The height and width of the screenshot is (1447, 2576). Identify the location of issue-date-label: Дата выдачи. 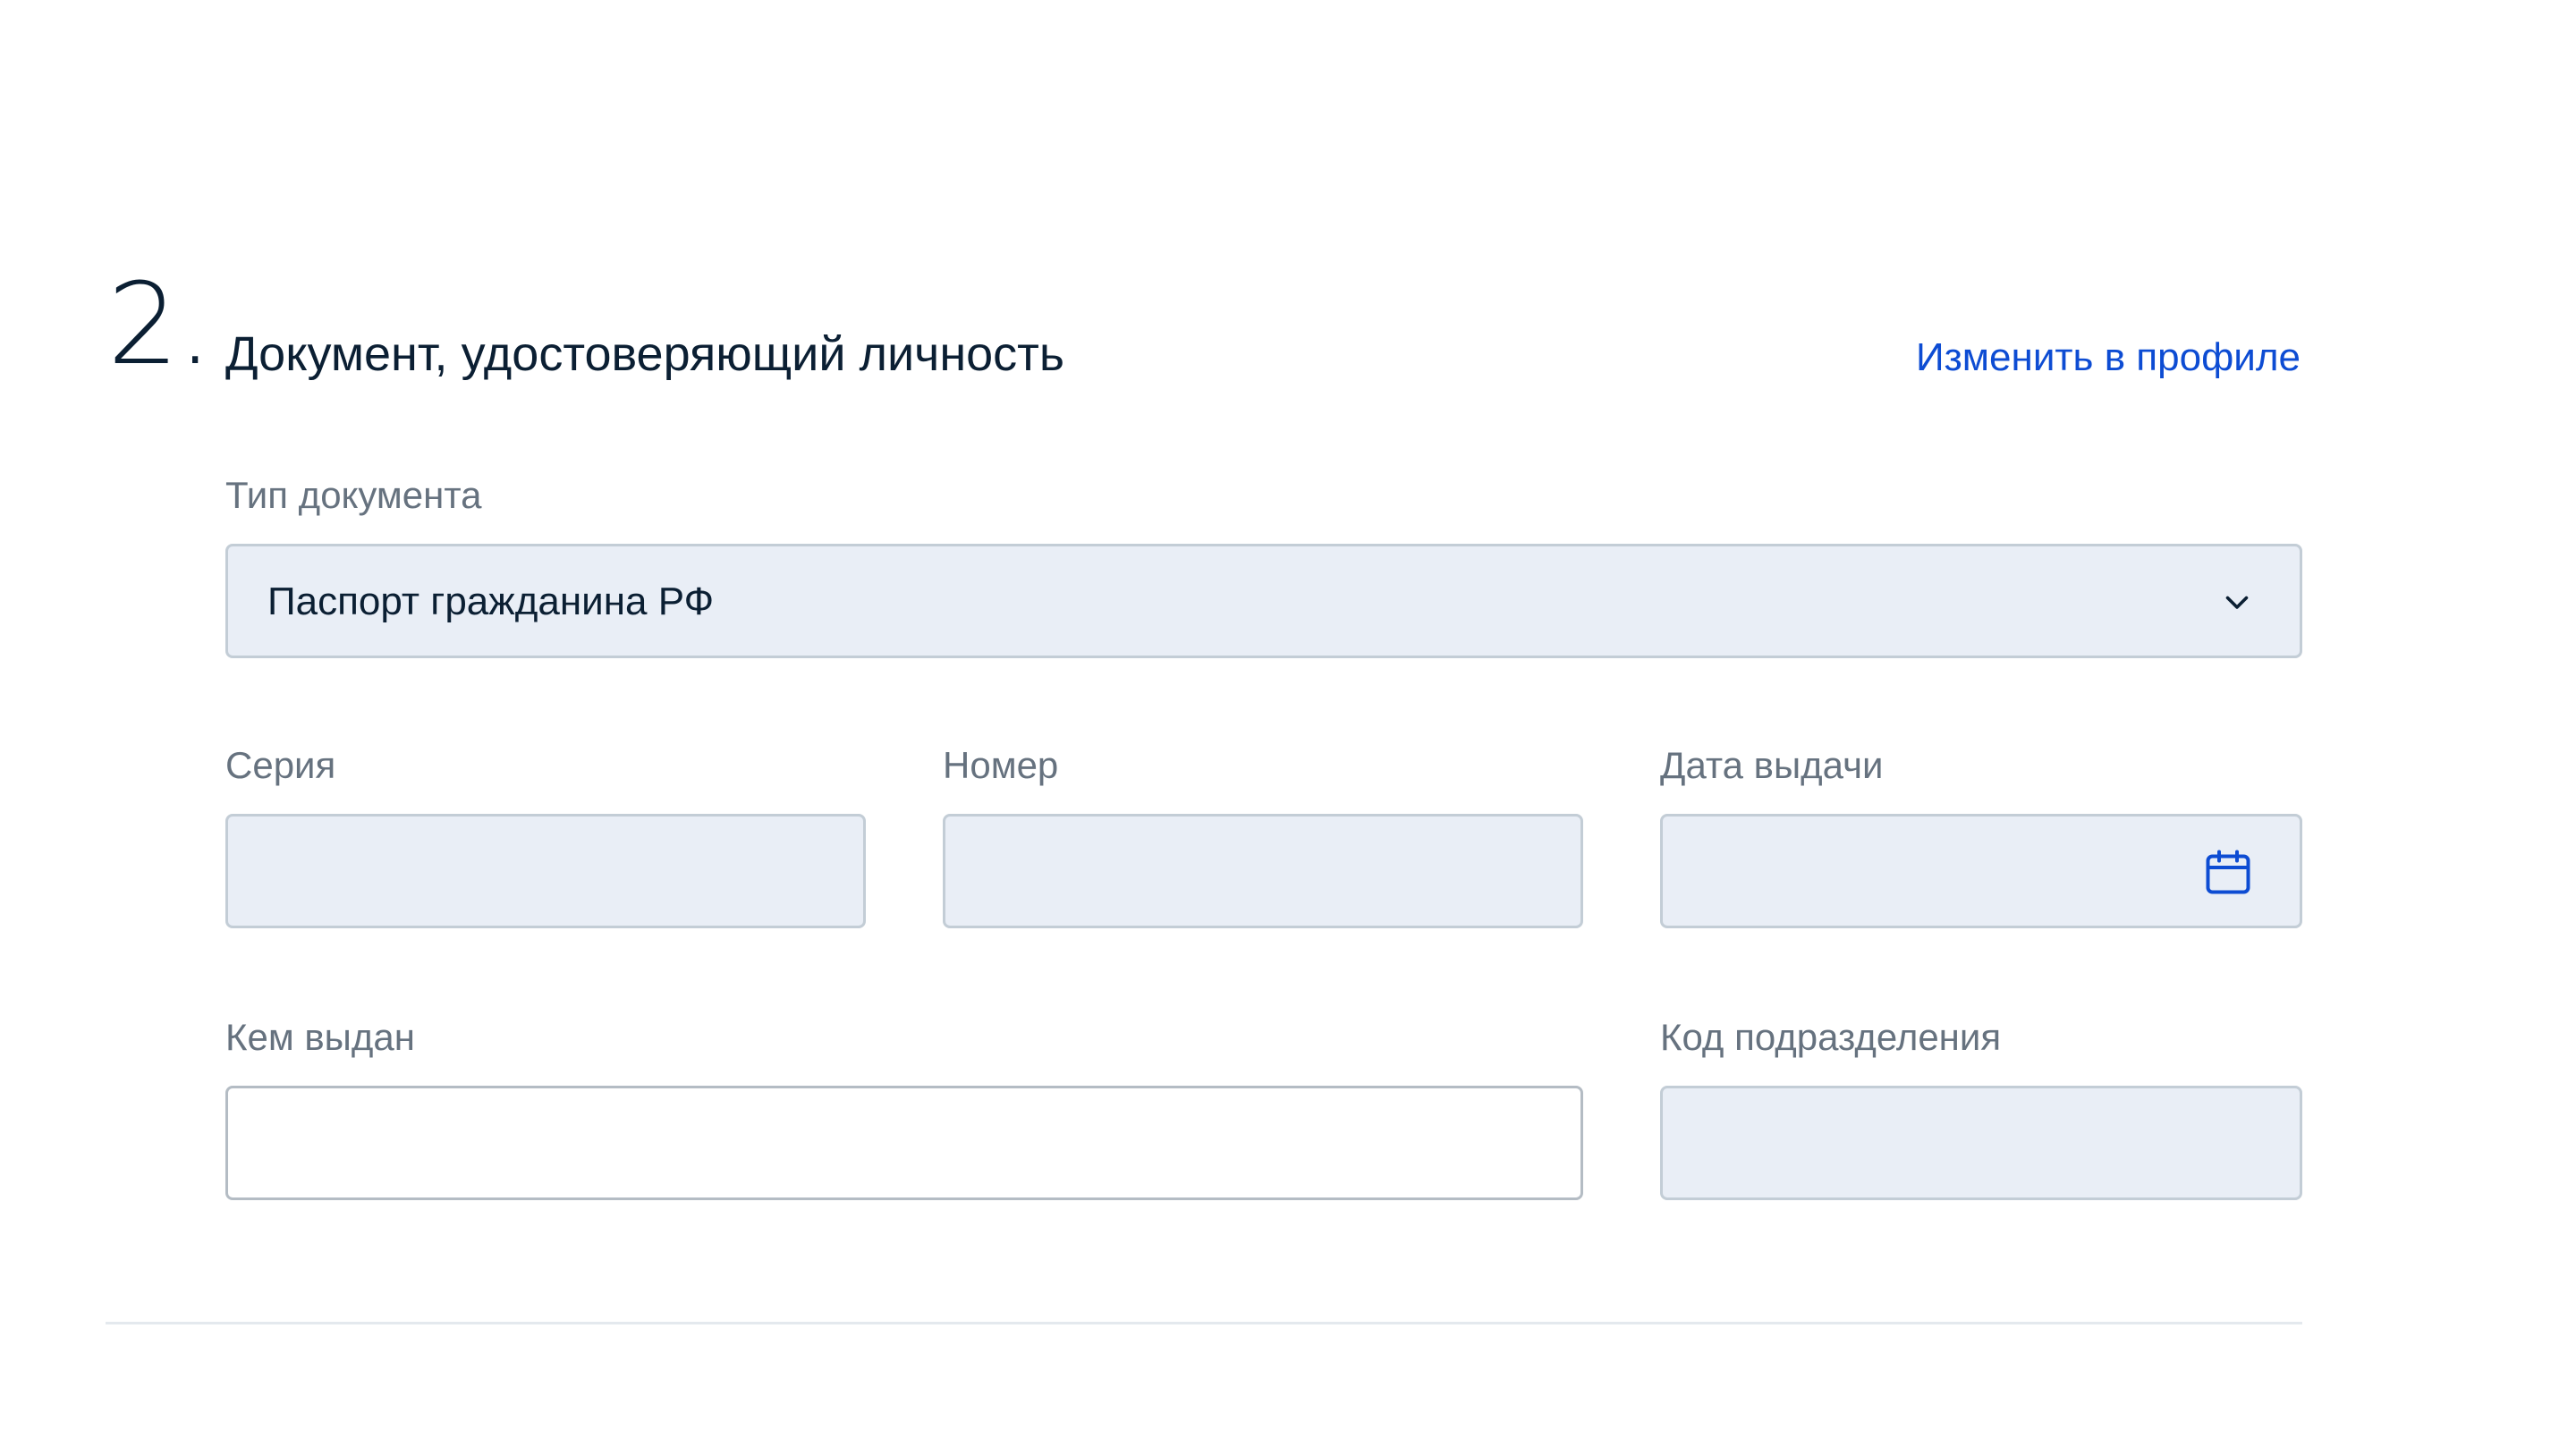
(1772, 765).